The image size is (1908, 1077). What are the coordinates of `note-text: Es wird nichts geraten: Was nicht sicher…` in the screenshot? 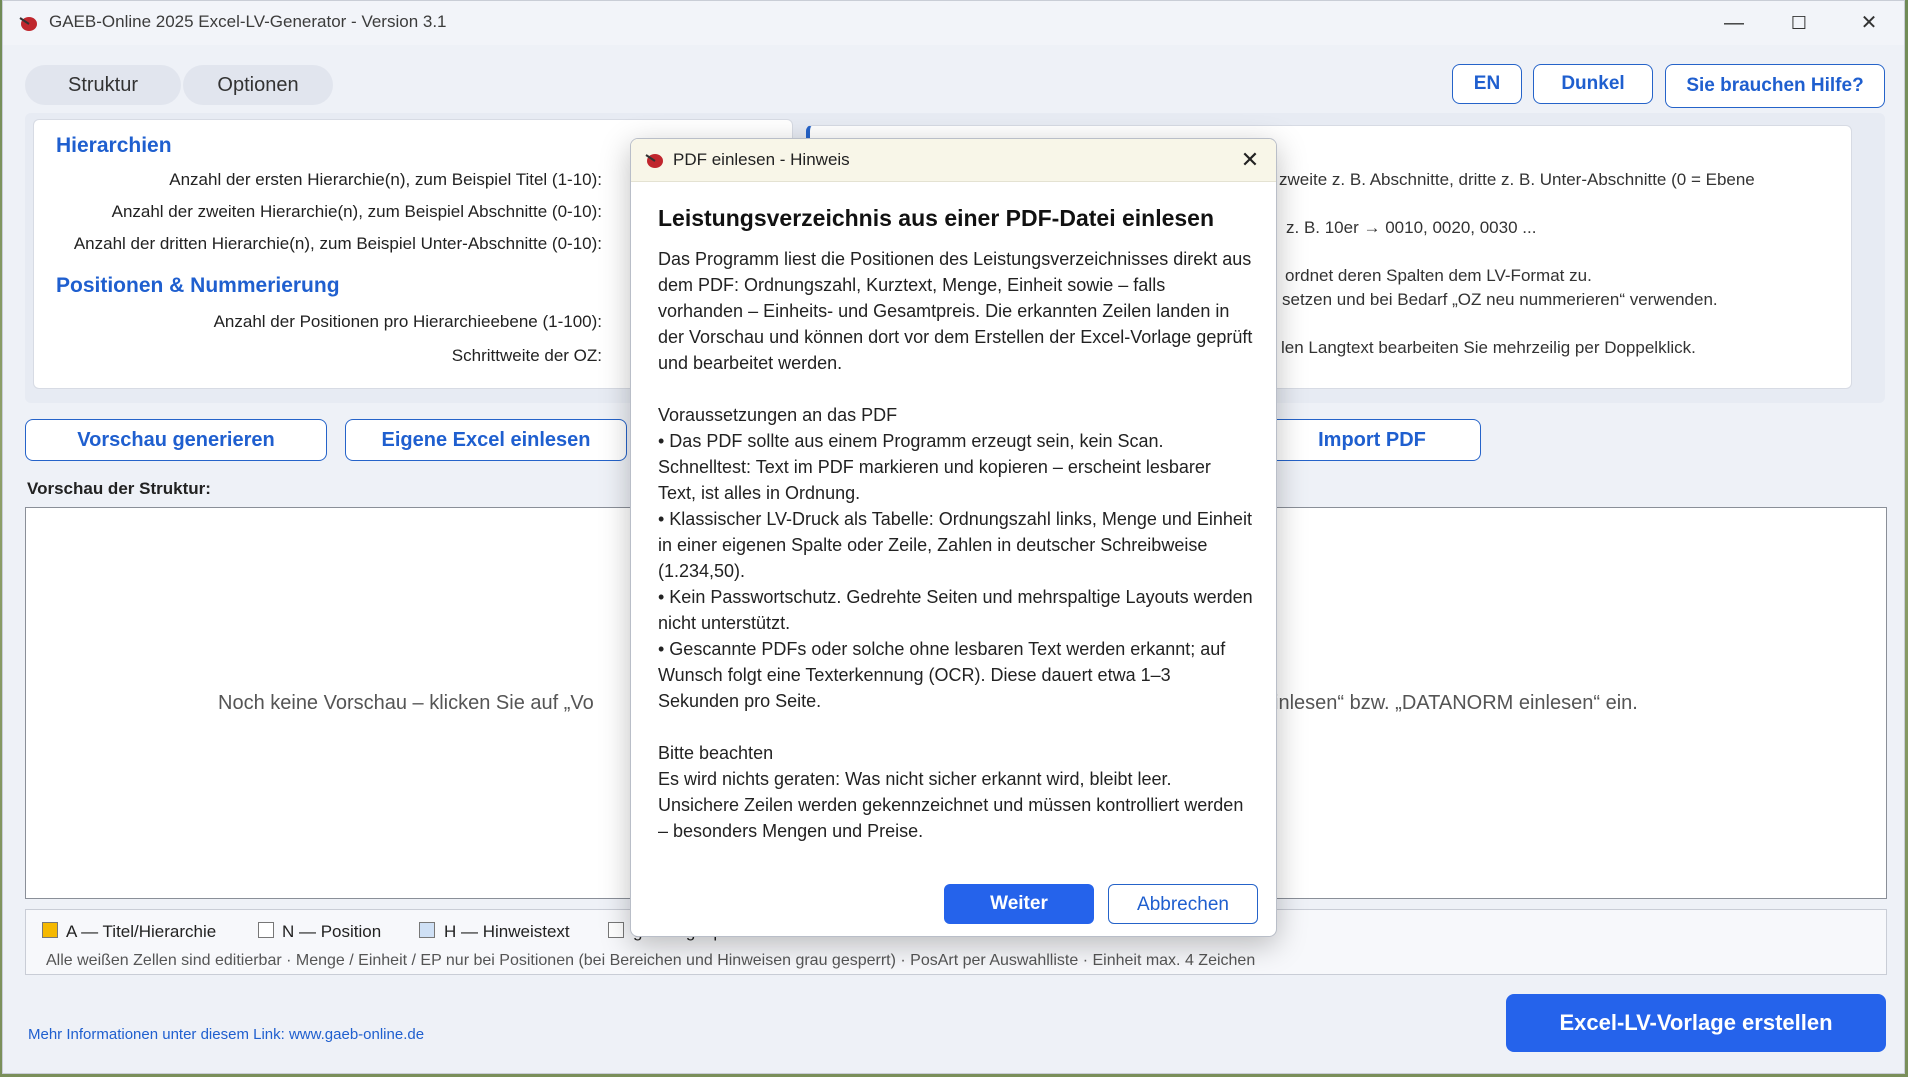 It's located at (951, 805).